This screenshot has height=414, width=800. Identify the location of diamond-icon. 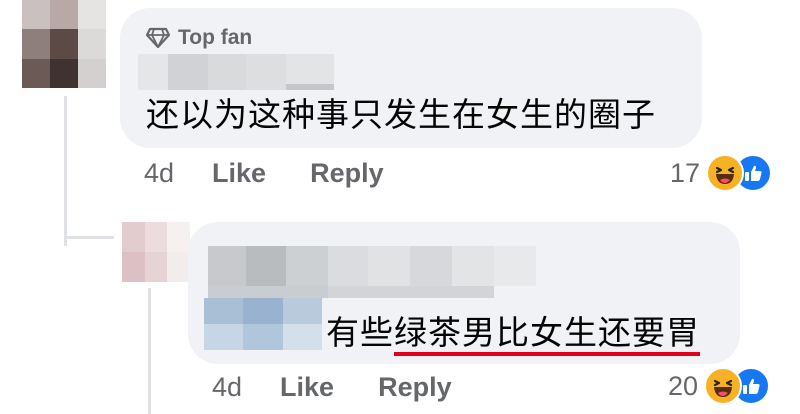
(158, 38).